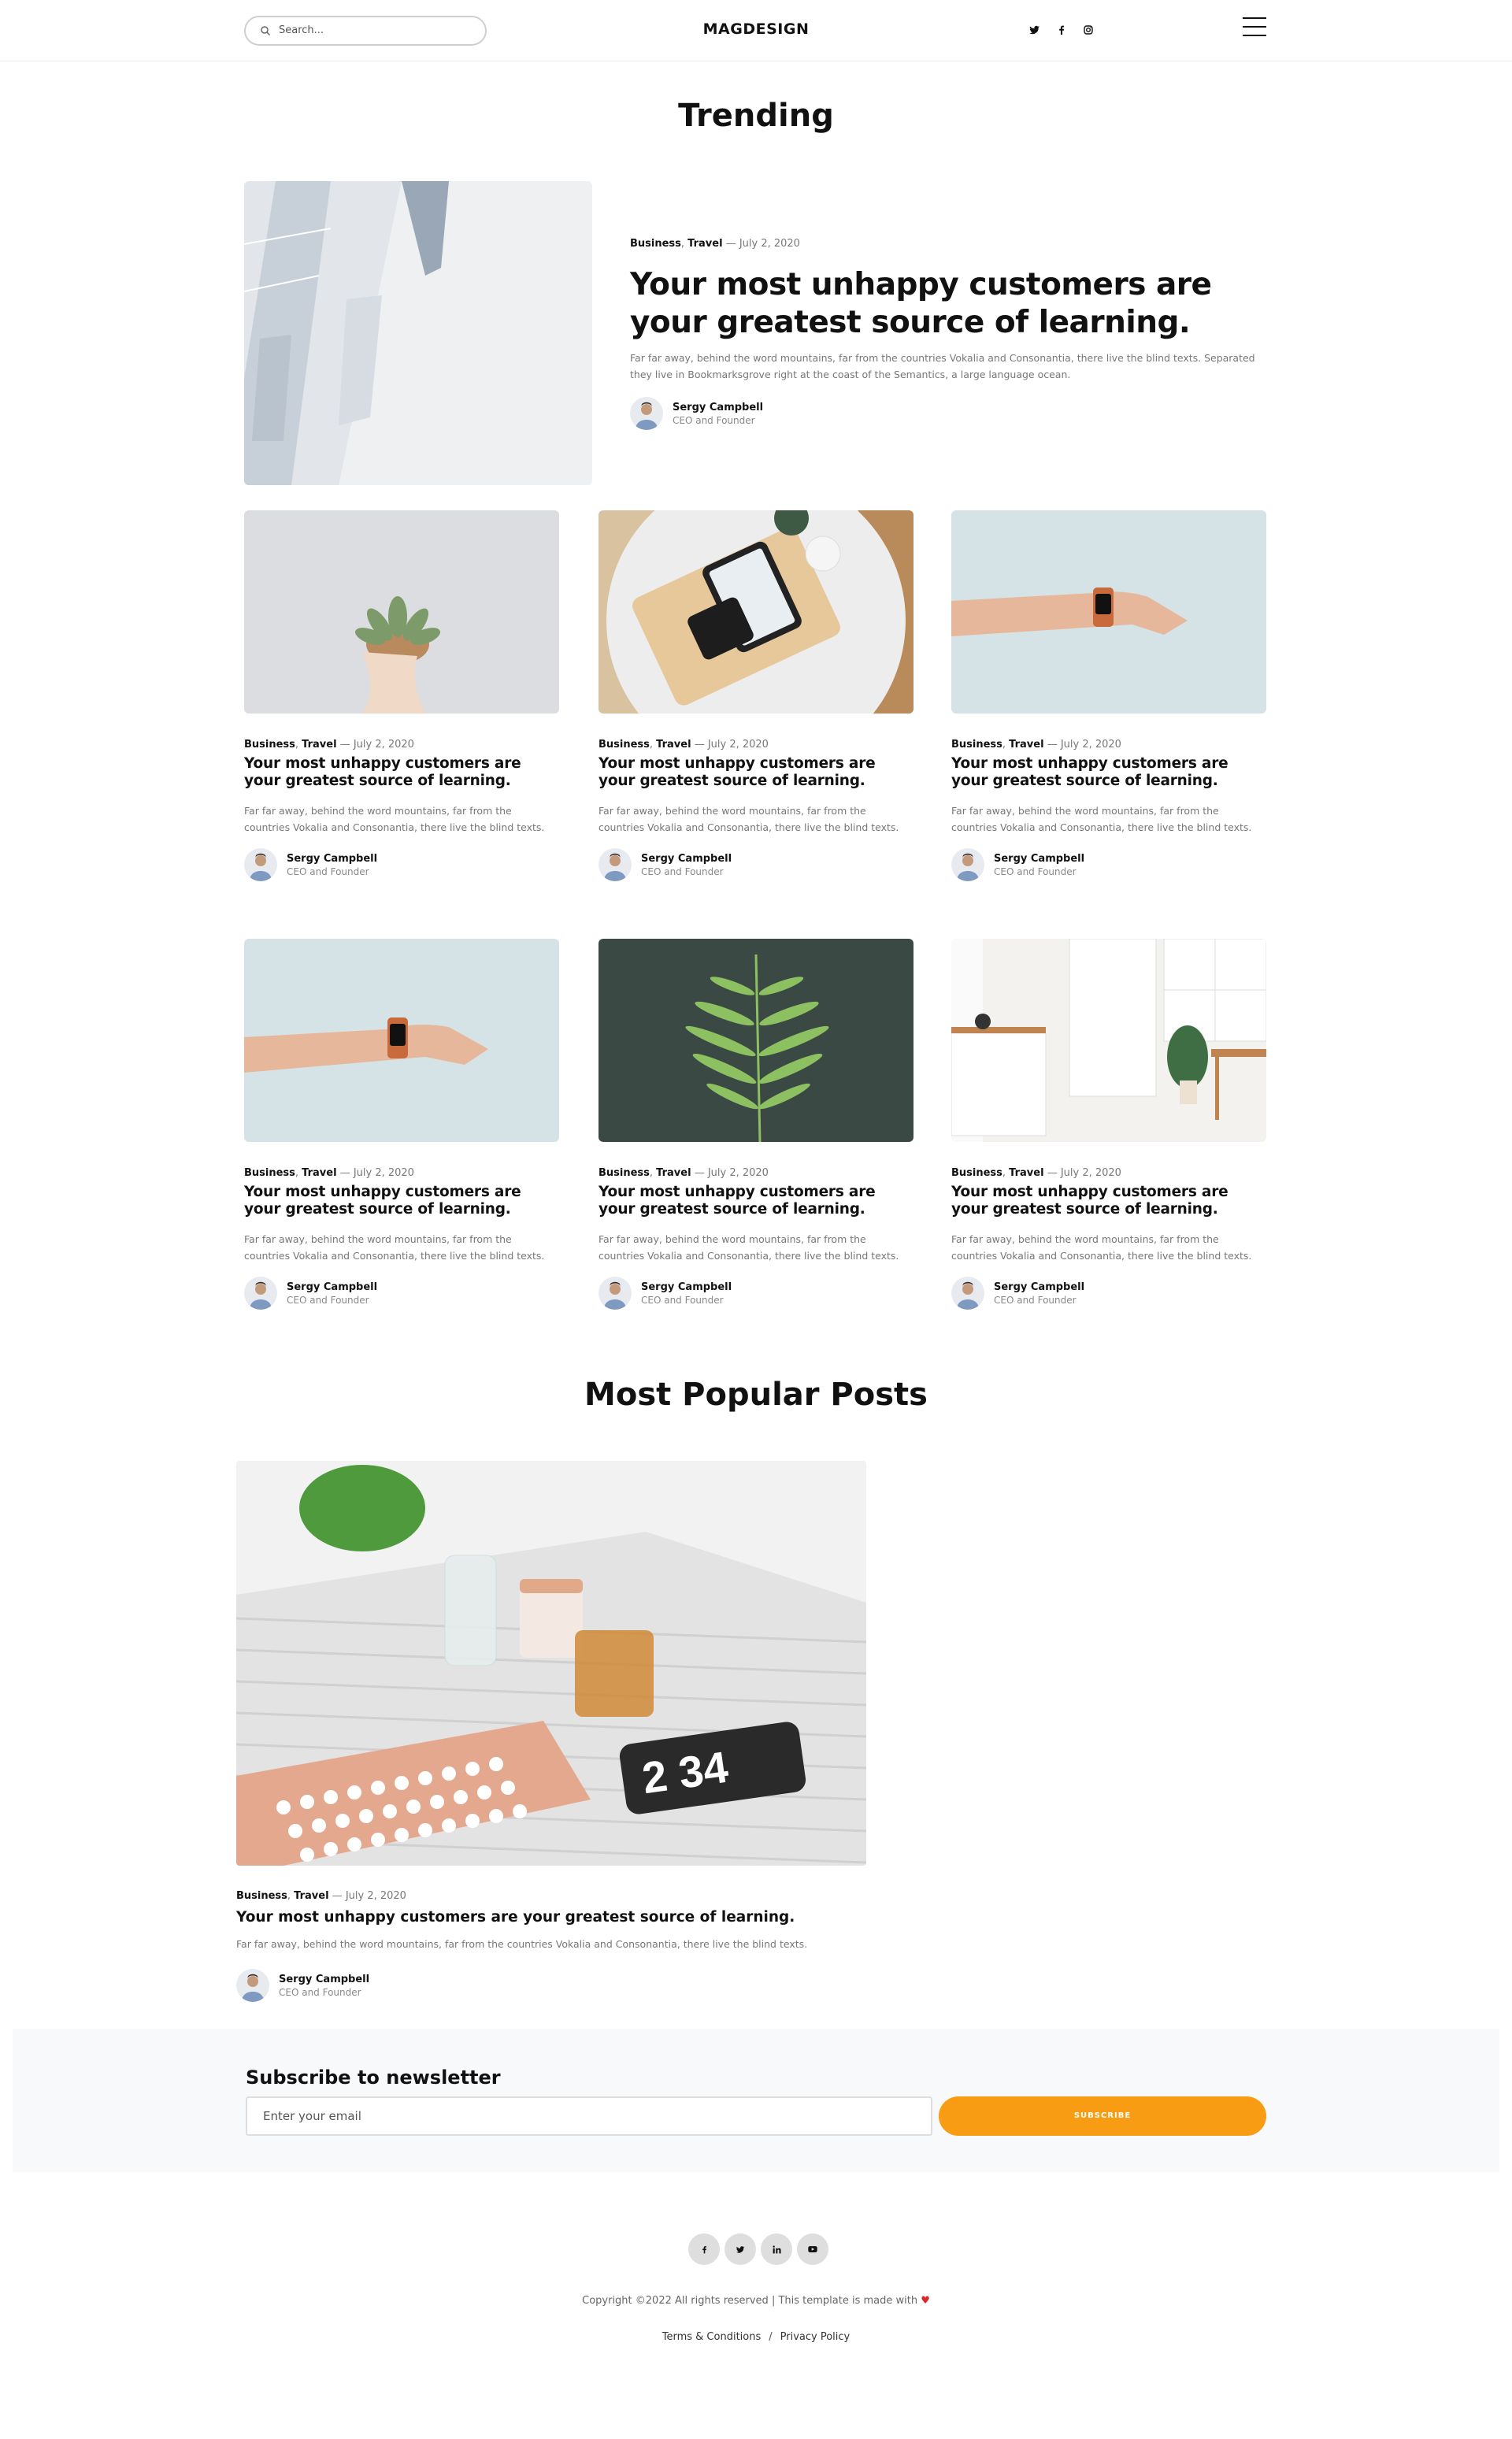 This screenshot has height=2439, width=1512. I want to click on linkedin-icon, so click(776, 2249).